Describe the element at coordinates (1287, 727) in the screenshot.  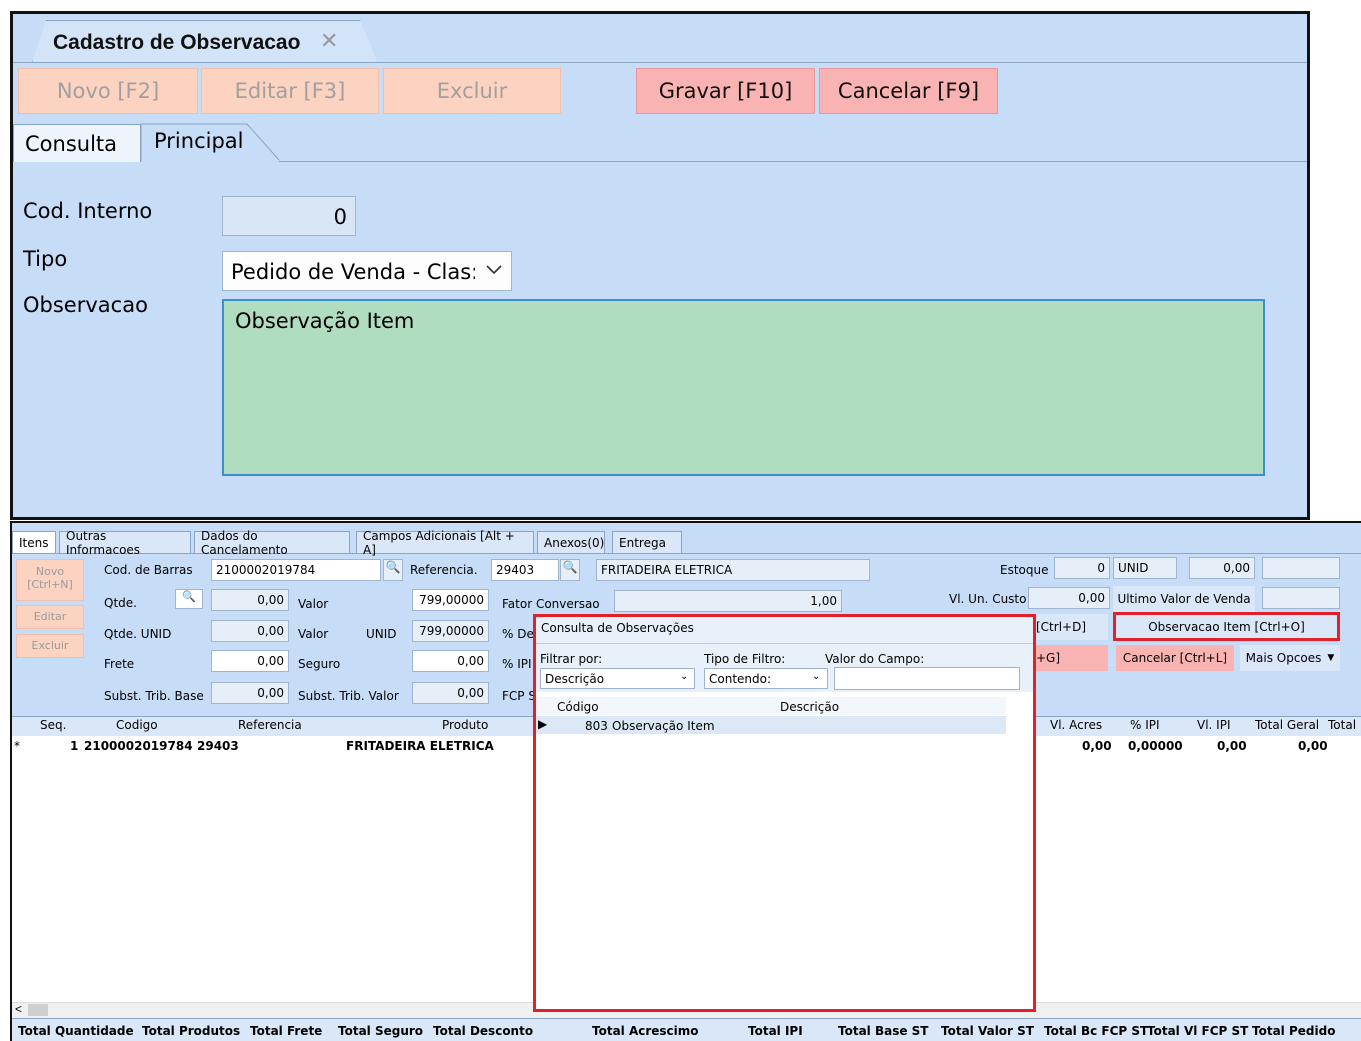
I see `col-total-geral: Total Geral` at that location.